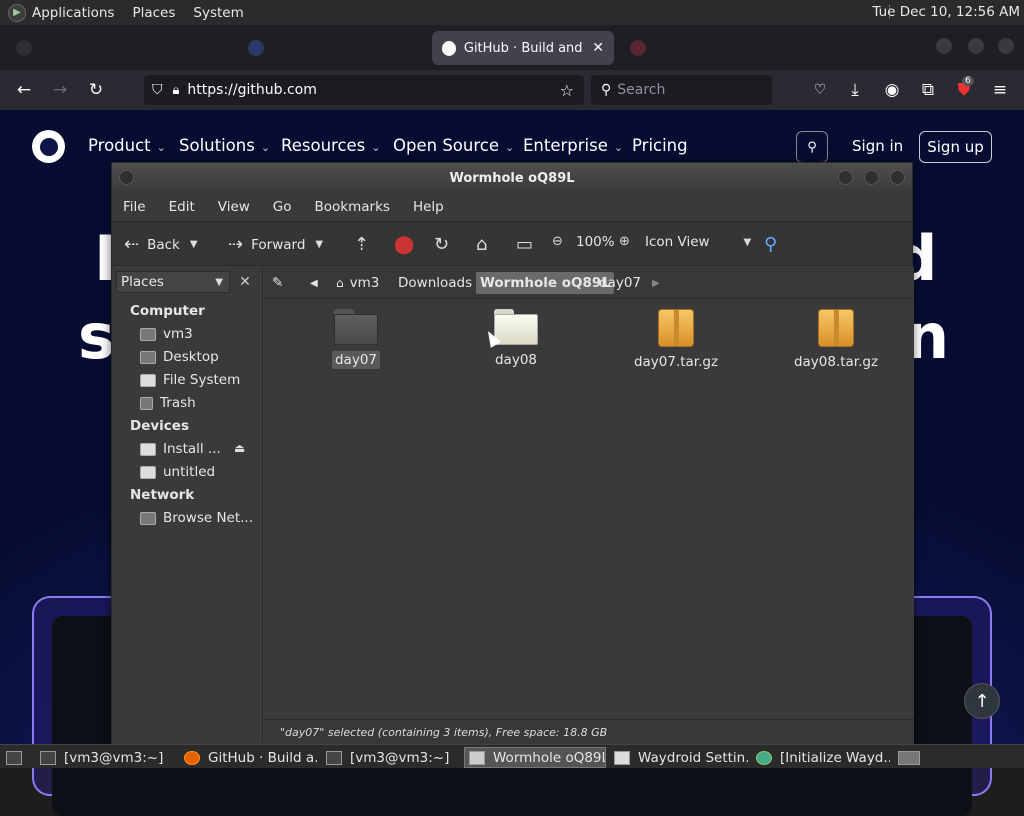  I want to click on window-menu-icon, so click(126, 177).